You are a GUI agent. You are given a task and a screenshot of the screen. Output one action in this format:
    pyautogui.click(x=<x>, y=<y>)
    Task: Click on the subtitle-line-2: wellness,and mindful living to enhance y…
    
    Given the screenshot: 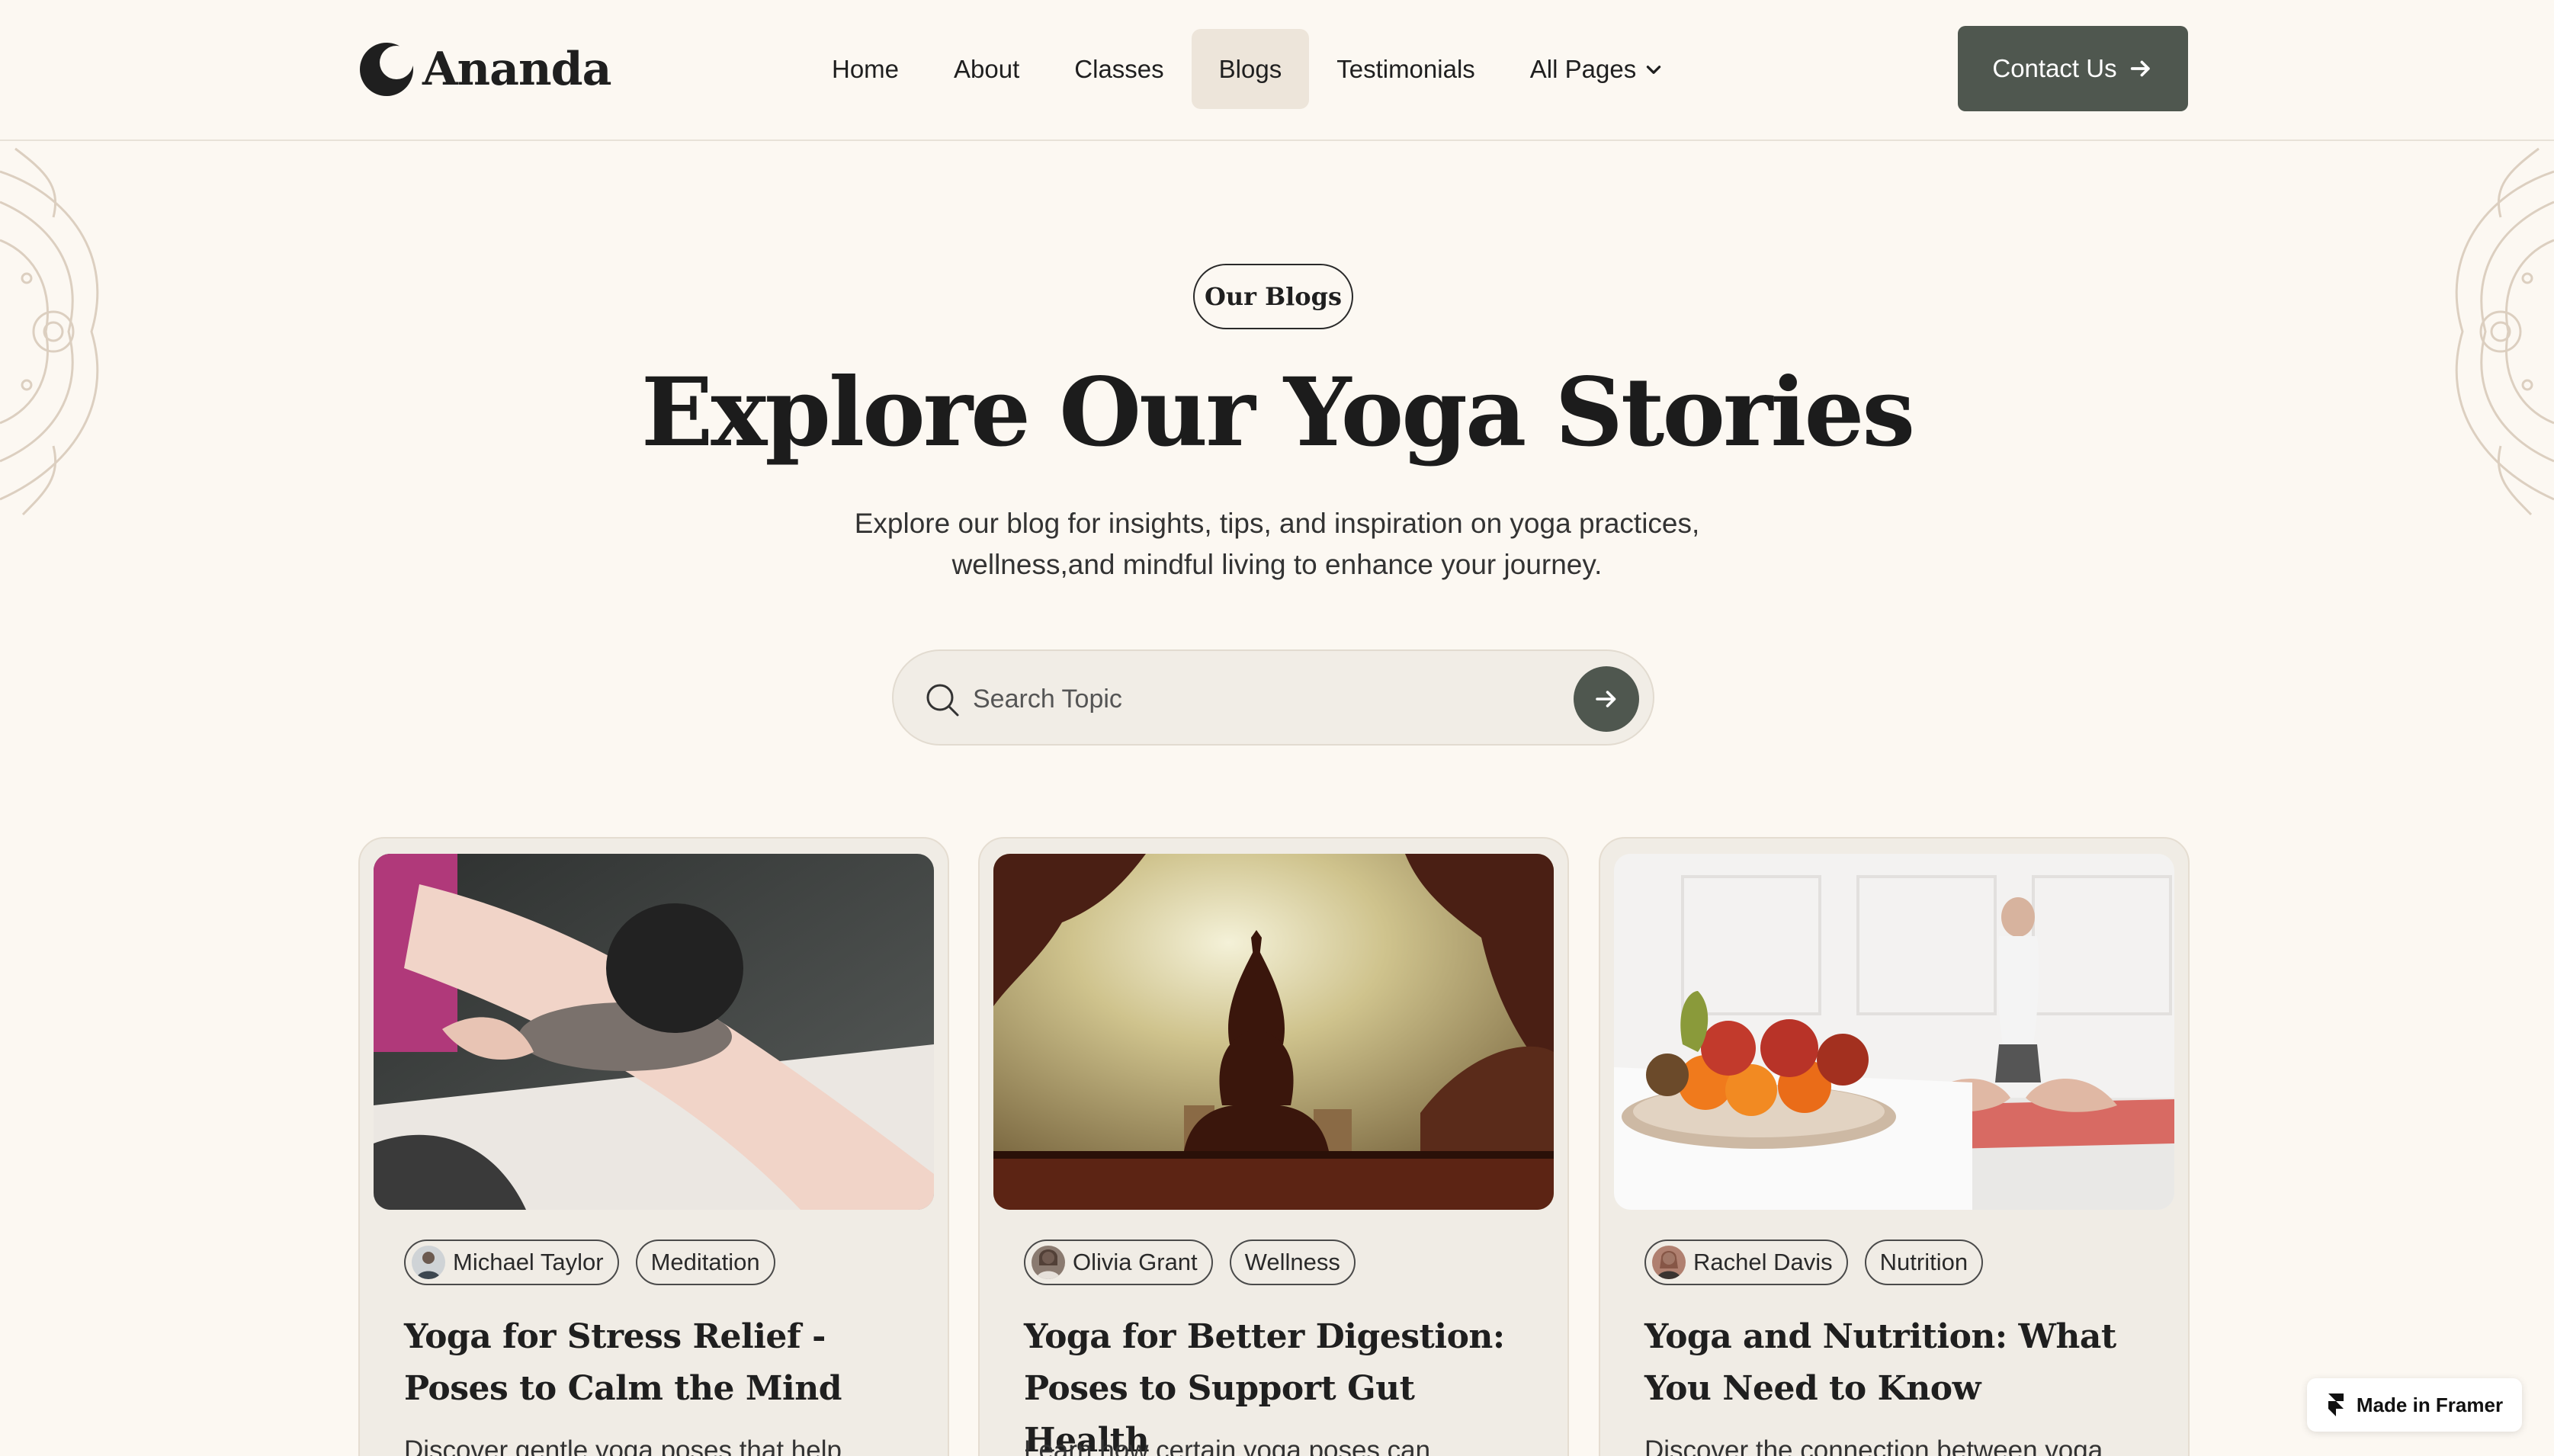 What is the action you would take?
    pyautogui.click(x=1277, y=564)
    